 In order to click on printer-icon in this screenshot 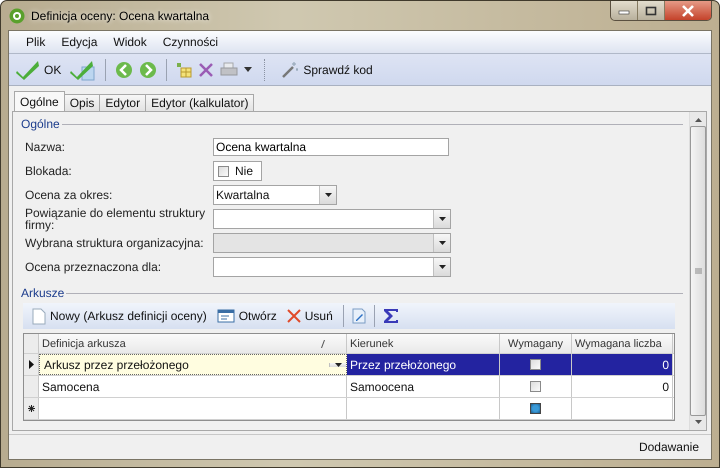, I will do `click(229, 70)`.